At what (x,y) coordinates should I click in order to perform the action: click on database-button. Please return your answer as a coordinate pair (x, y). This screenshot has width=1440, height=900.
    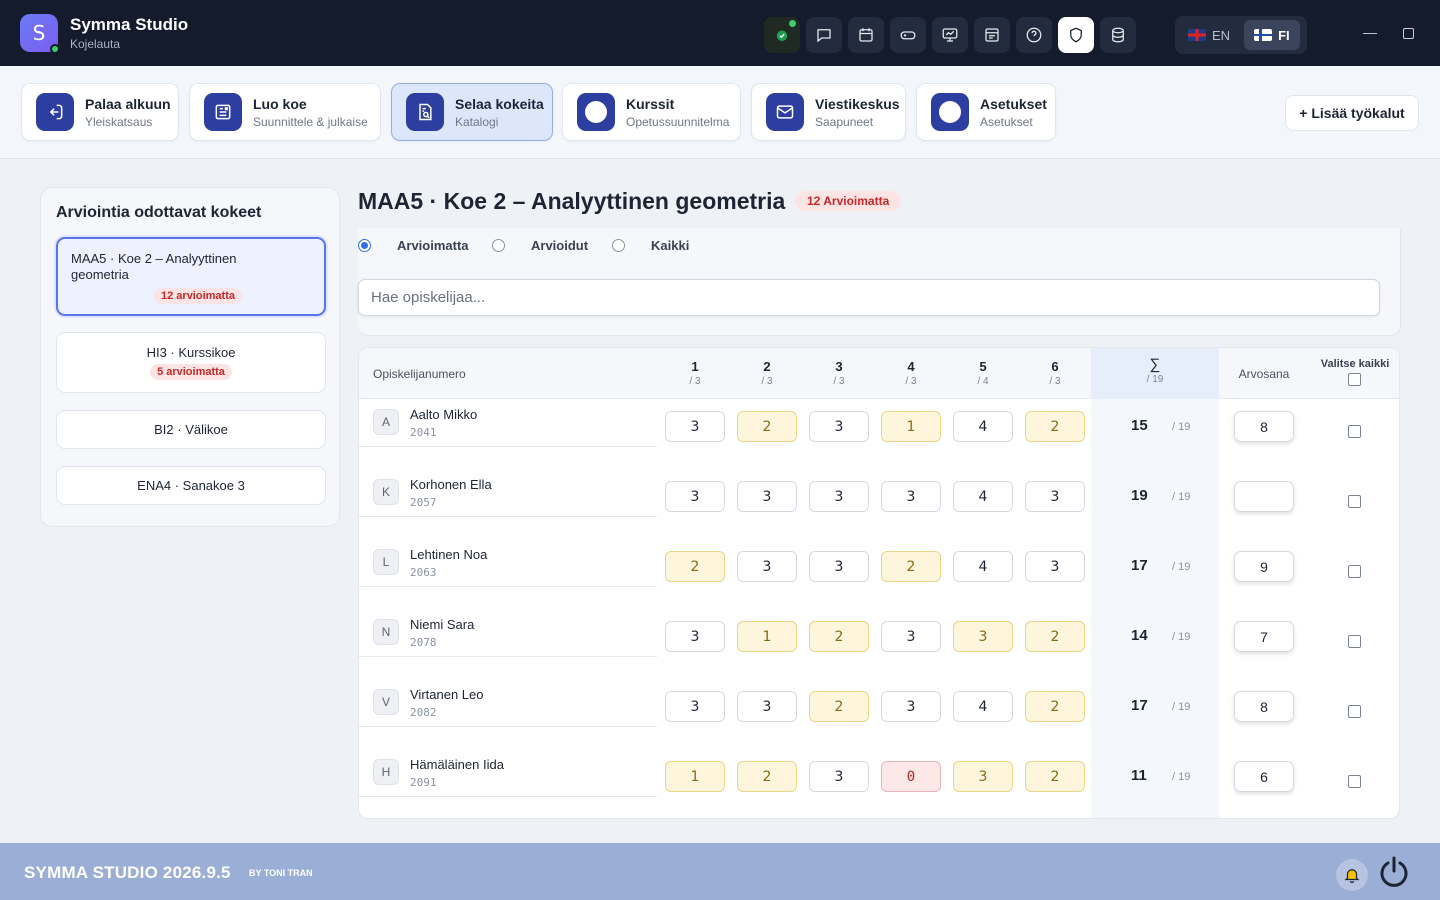
    Looking at the image, I should click on (1118, 35).